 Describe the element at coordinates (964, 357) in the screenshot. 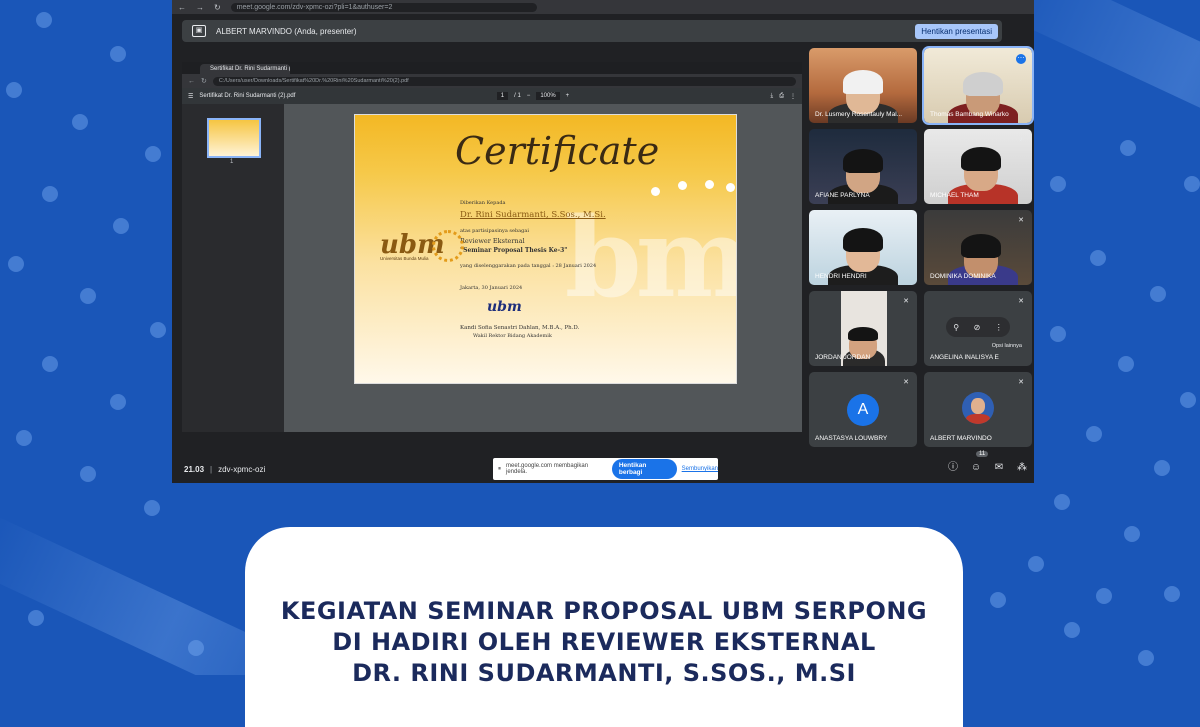

I see `participant-name: ANGELINA INALISYA E` at that location.